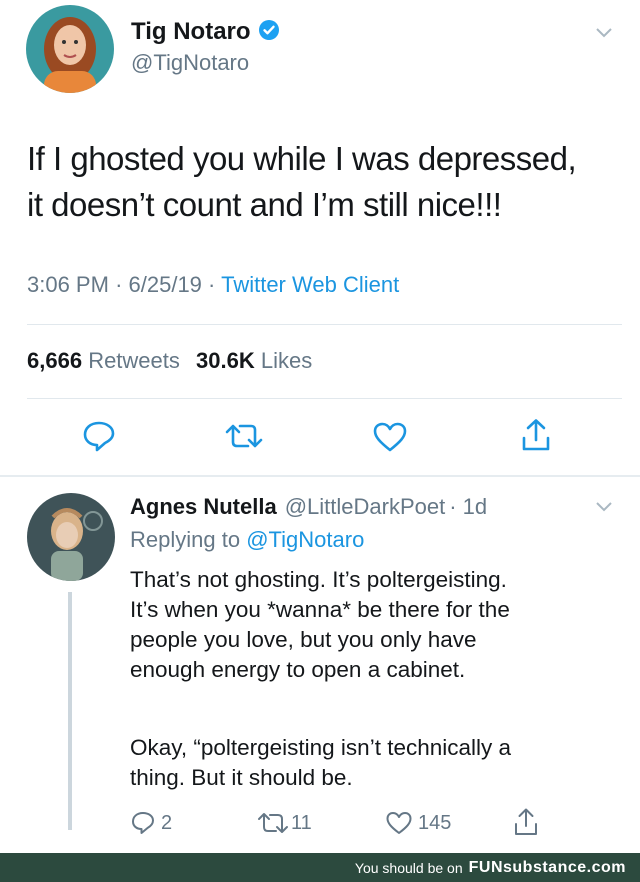 The image size is (640, 882). Describe the element at coordinates (408, 867) in the screenshot. I see `footer-text: You should be on` at that location.